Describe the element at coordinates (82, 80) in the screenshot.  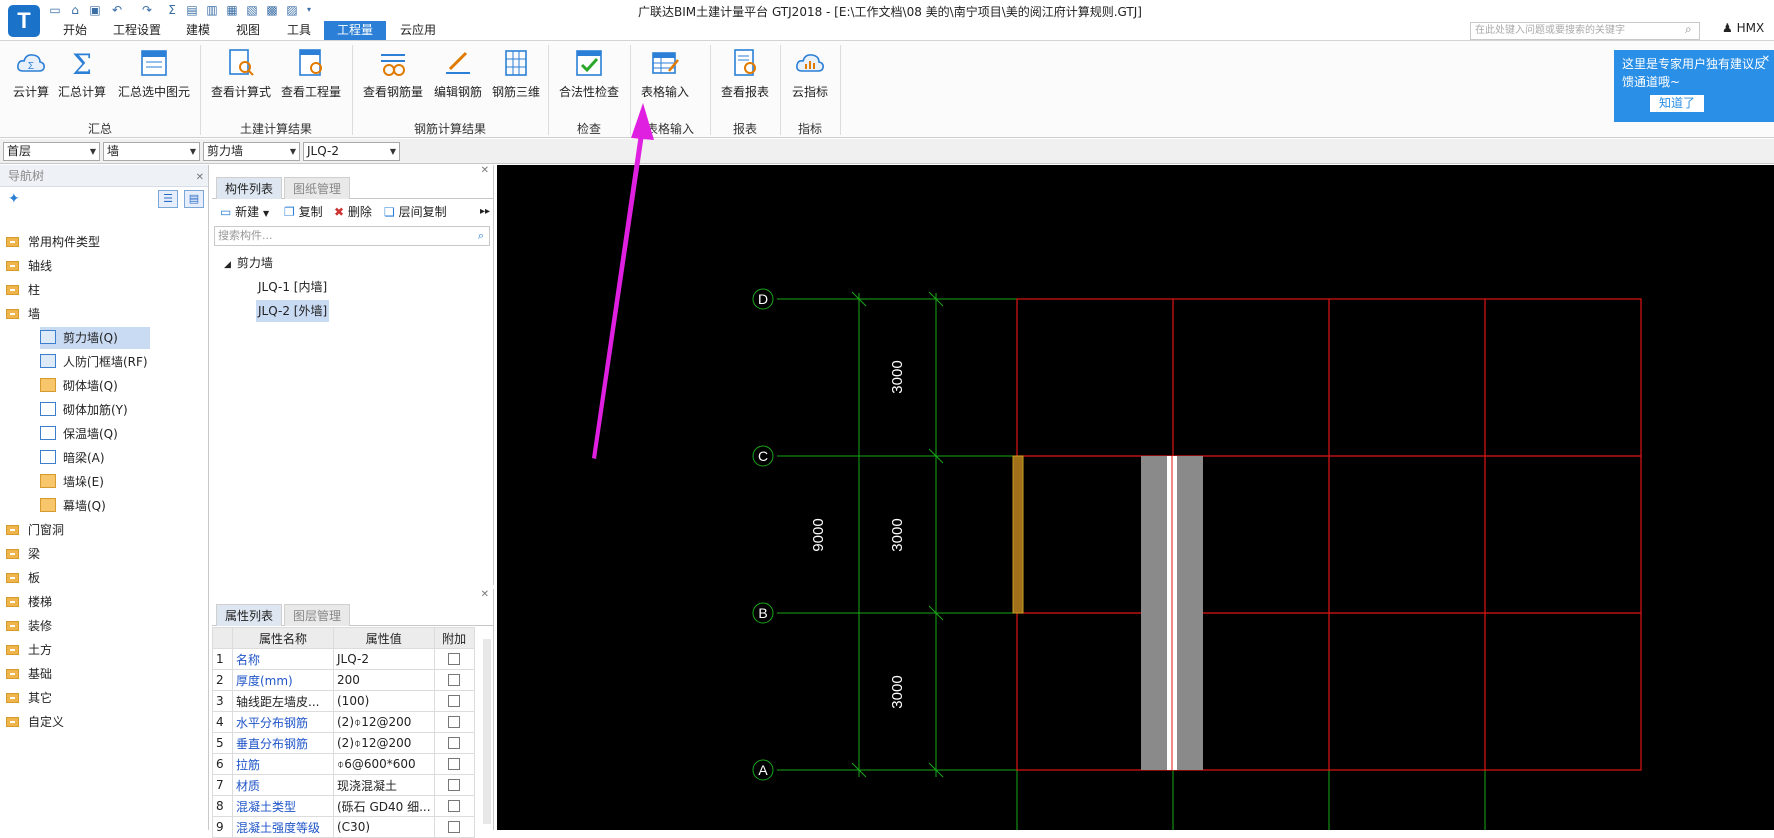
I see `summary-calc-button: Σ 汇总计算` at that location.